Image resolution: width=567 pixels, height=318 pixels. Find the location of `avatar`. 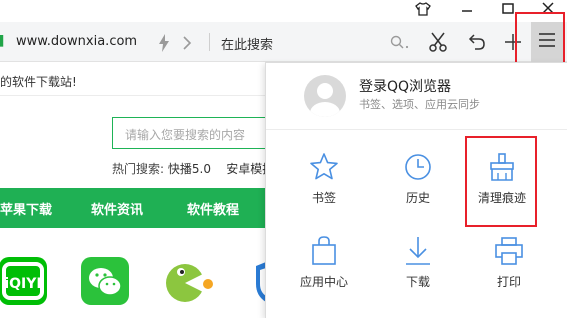

avatar is located at coordinates (325, 96).